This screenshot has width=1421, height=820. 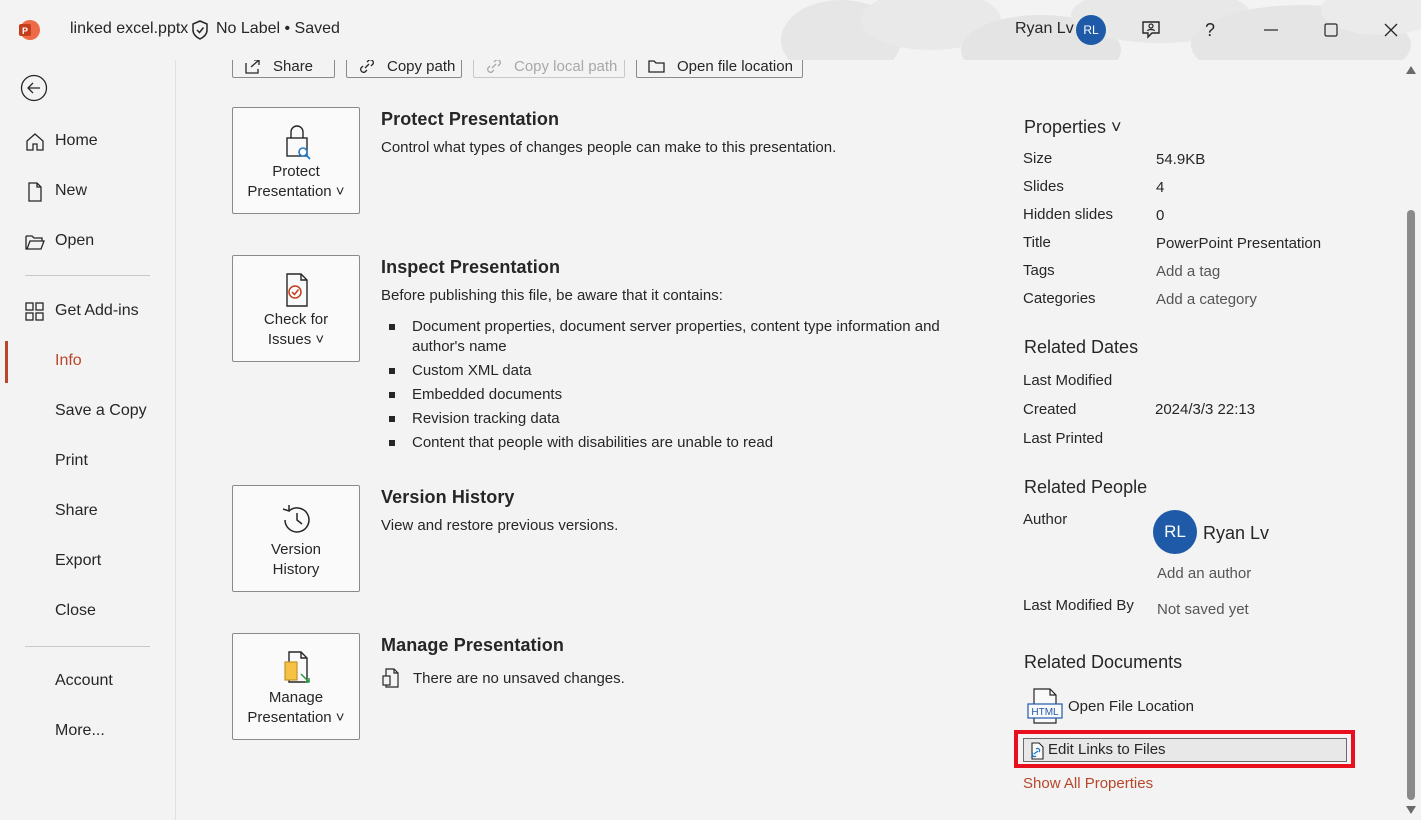 What do you see at coordinates (296, 171) in the screenshot?
I see `protect-button-line1: Protect` at bounding box center [296, 171].